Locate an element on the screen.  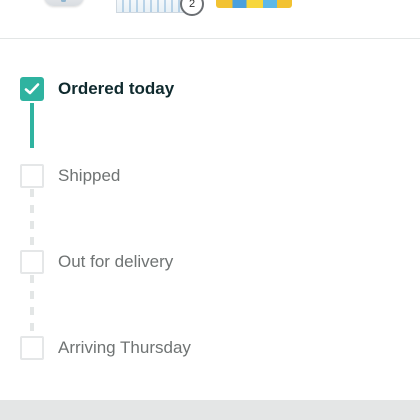
tracker-step-arriving: Arriving Thursday is located at coordinates (105, 348).